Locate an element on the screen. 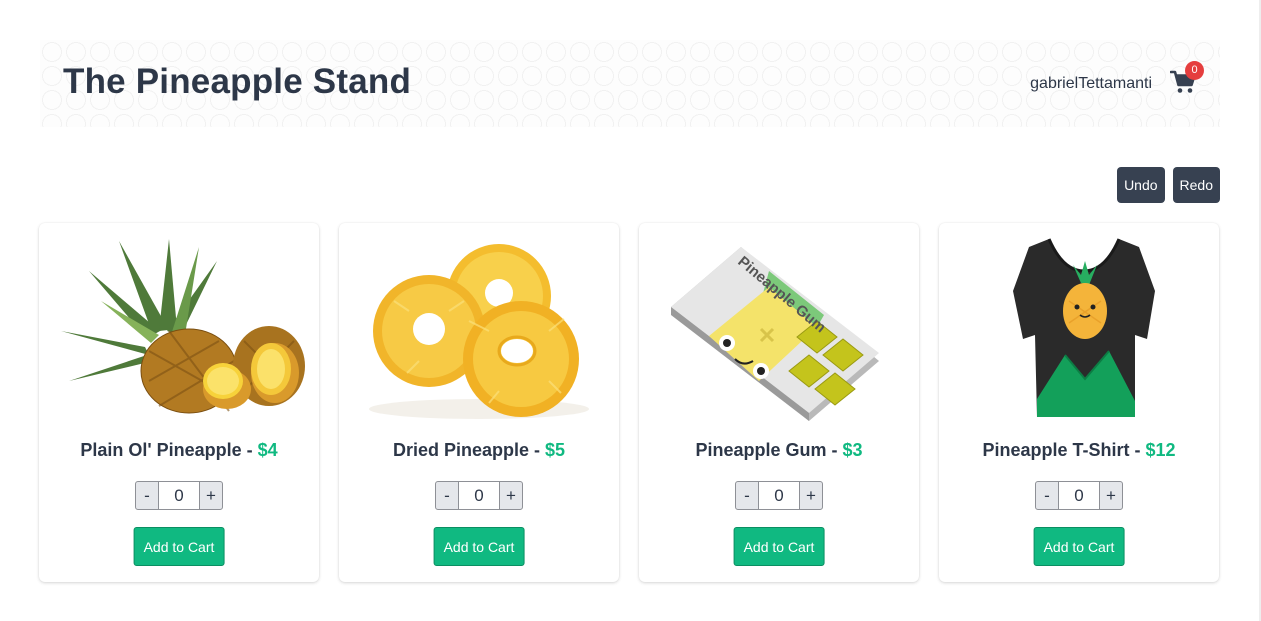 The image size is (1261, 621). product-card: Pineapple T-Shirt - $12 - + Add to Cart is located at coordinates (1079, 402).